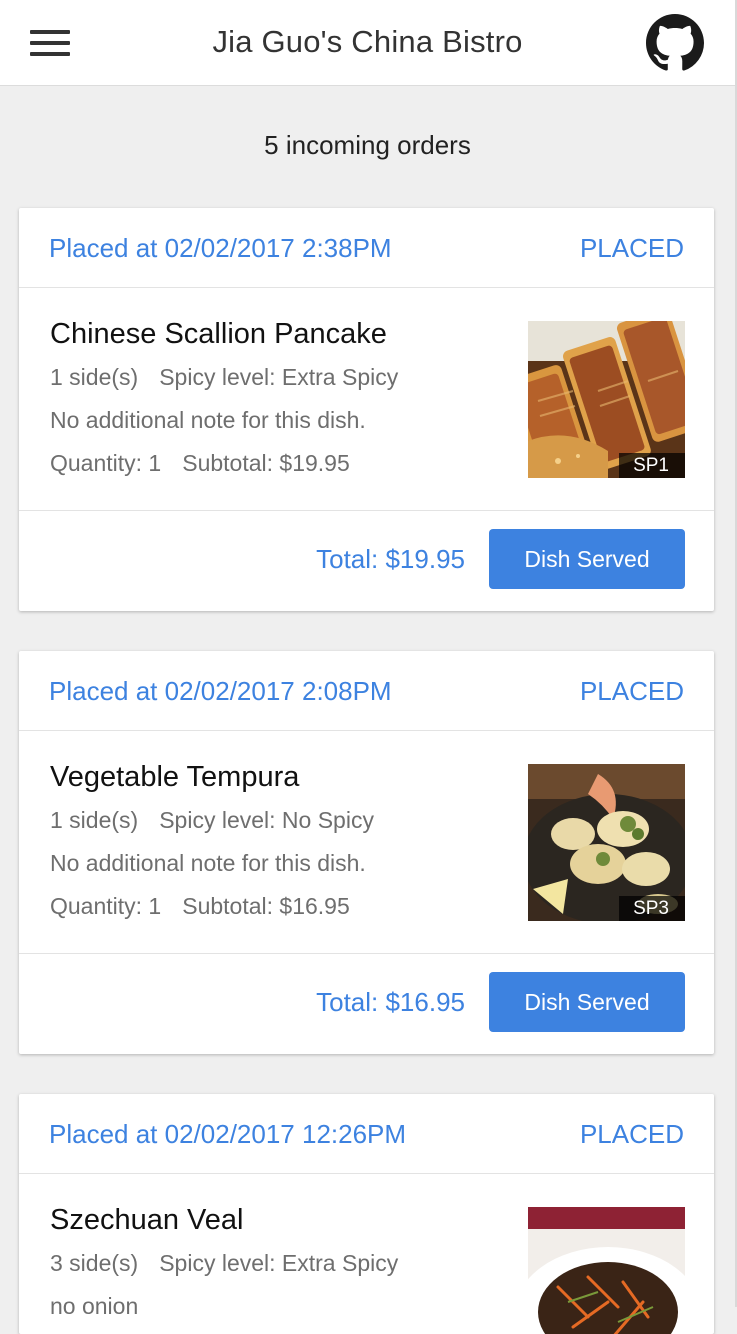  Describe the element at coordinates (675, 43) in the screenshot. I see `github-icon` at that location.